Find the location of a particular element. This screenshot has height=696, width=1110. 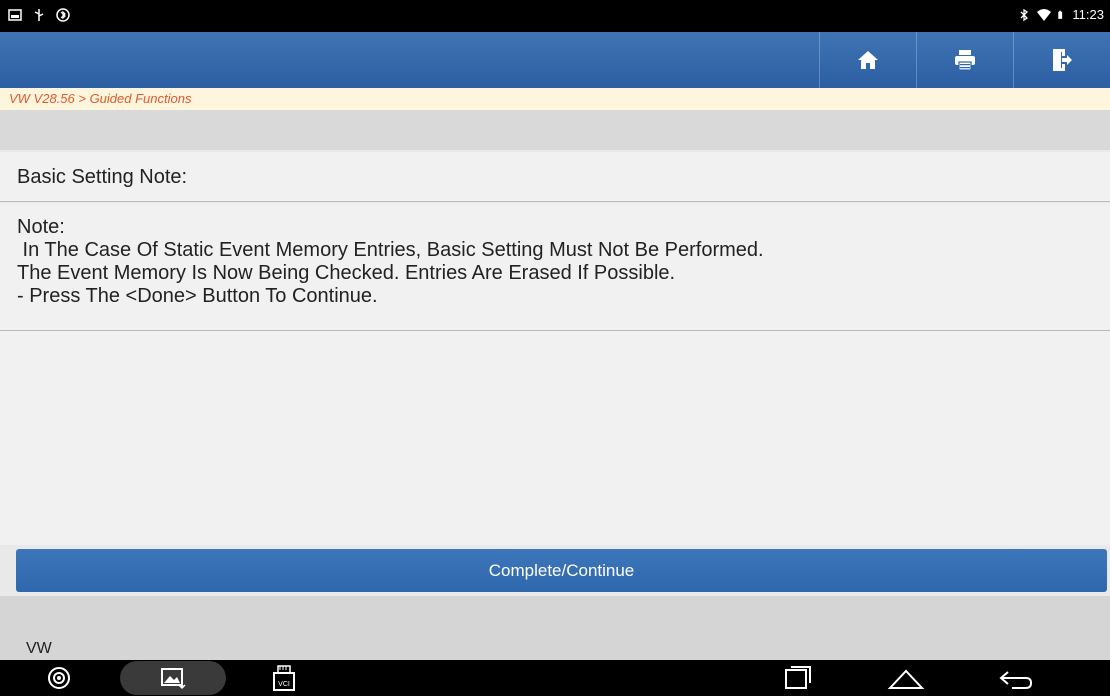

breadcrumb: VW V28.56 > Guided Functions is located at coordinates (555, 99).